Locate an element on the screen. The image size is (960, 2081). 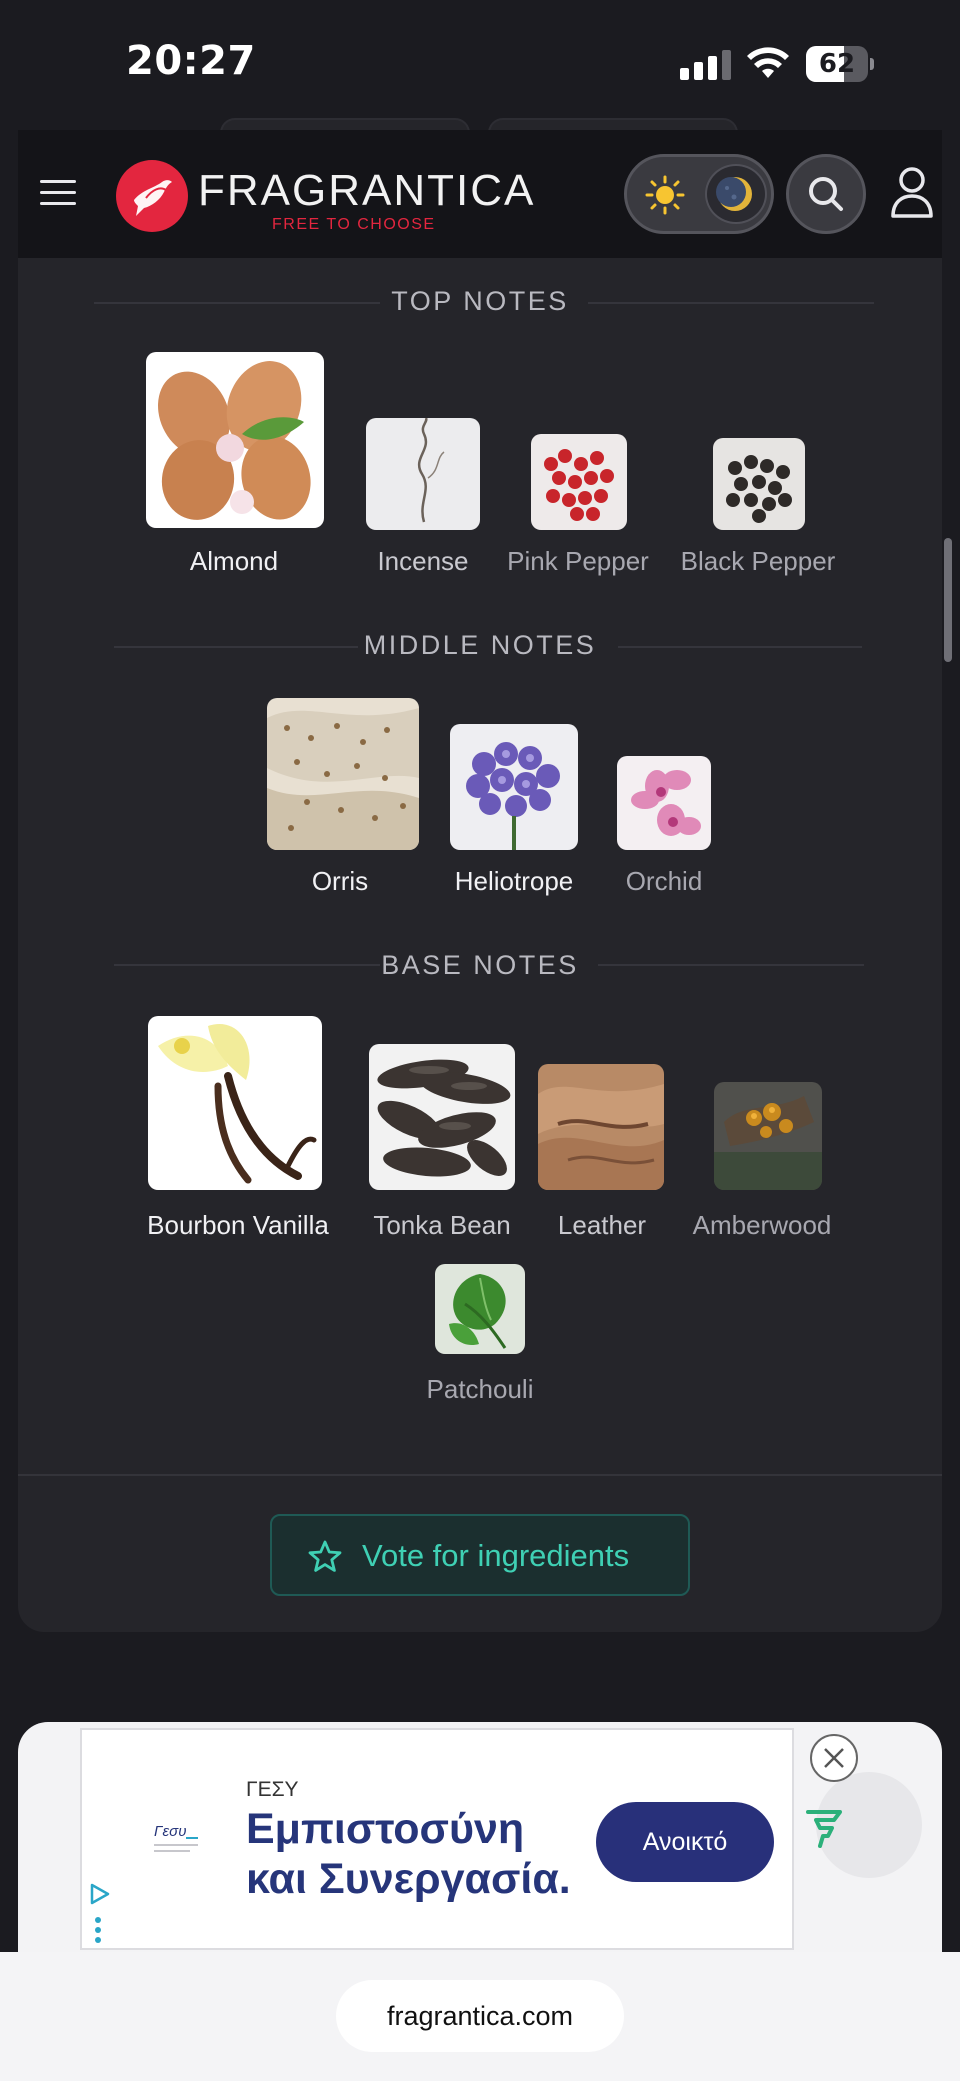
cellular-signal-icon is located at coordinates (705, 65).